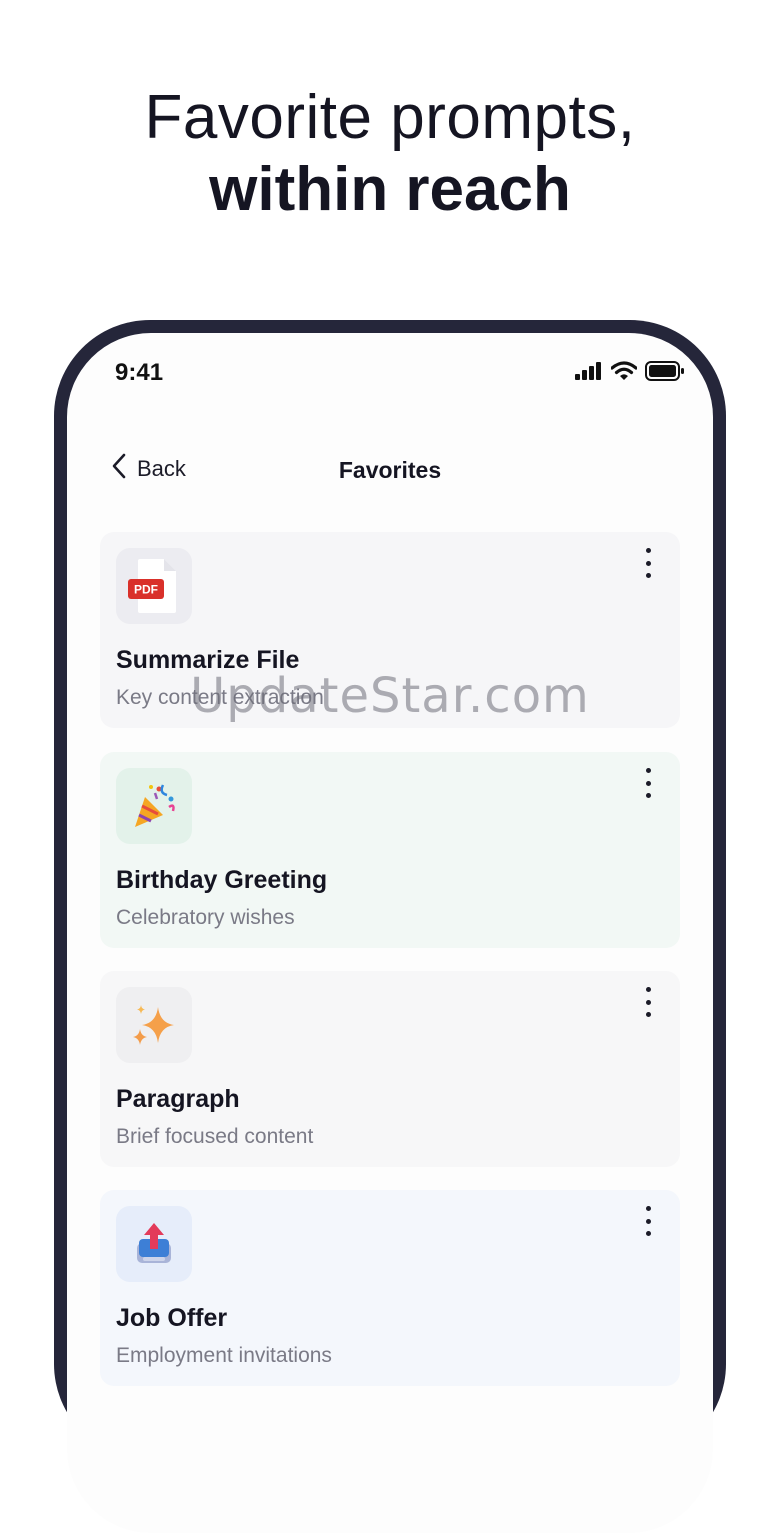 Image resolution: width=780 pixels, height=1533 pixels. I want to click on card-title: Birthday Greeting, so click(222, 880).